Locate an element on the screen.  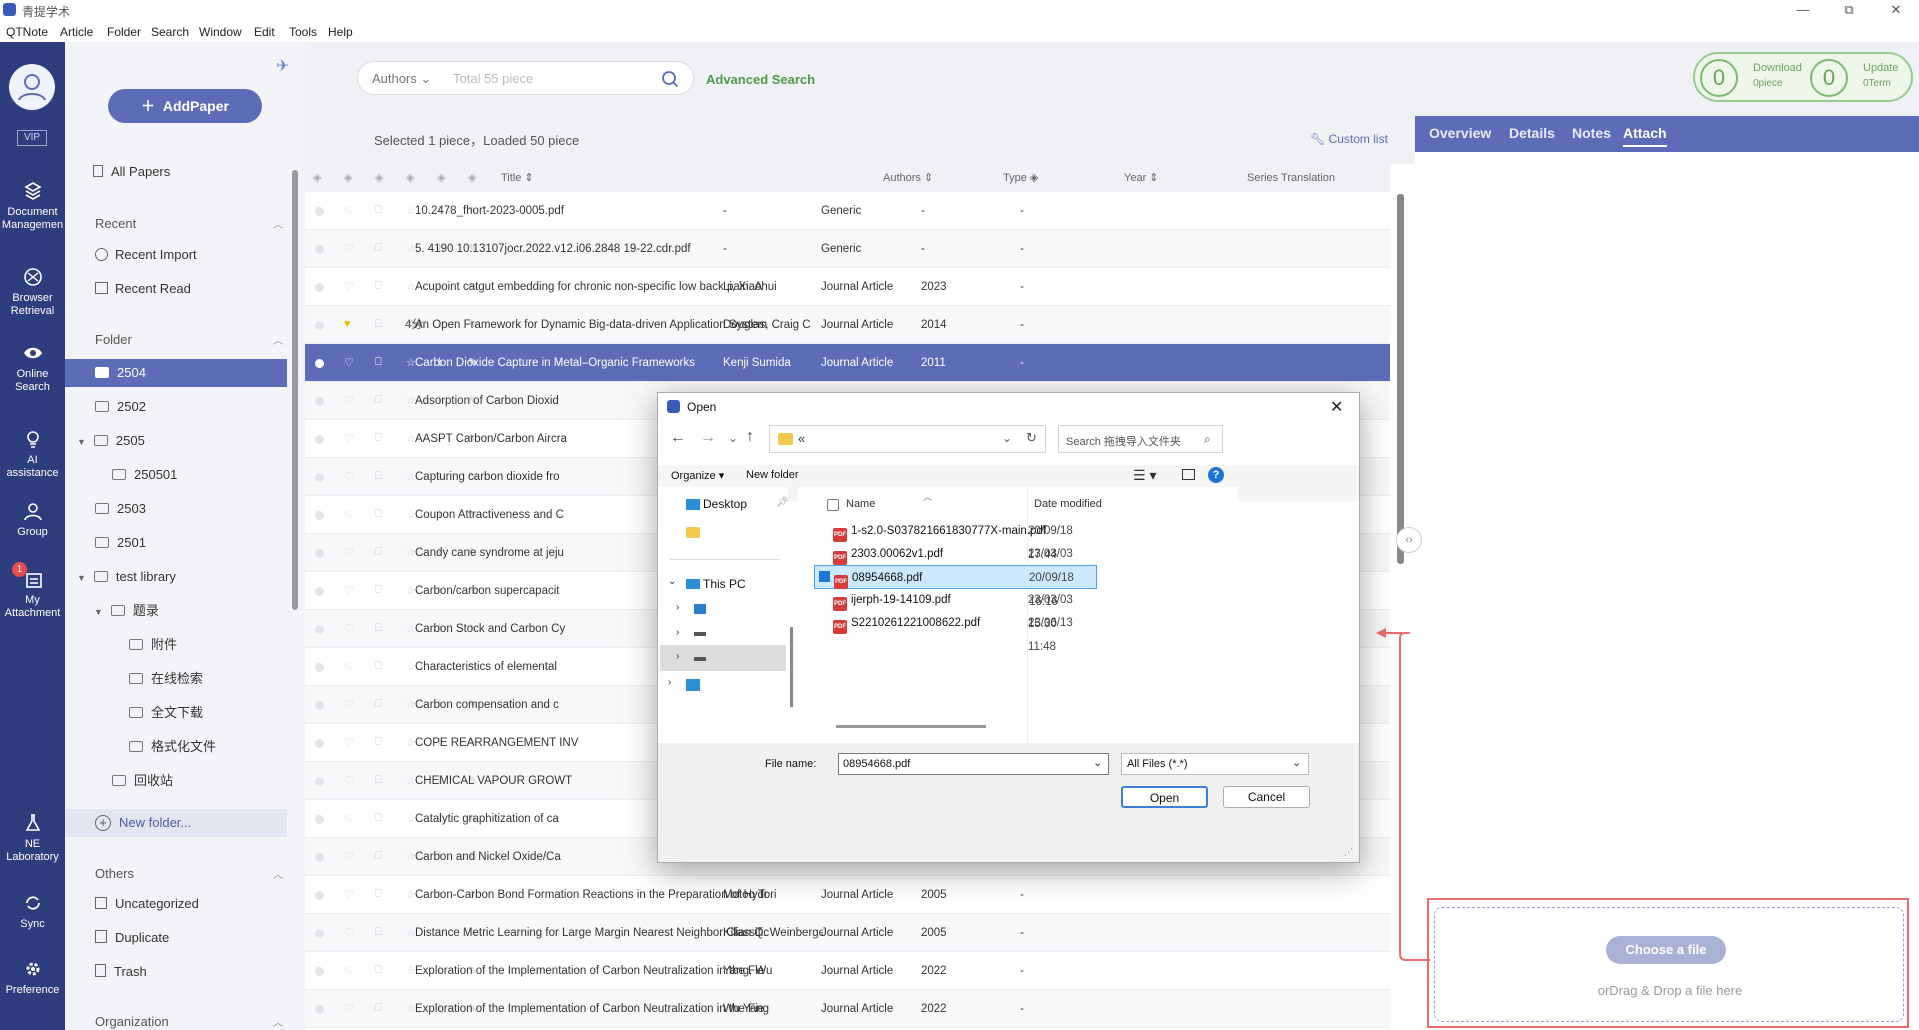
advanced-search-link: Advanced Search is located at coordinates (760, 79).